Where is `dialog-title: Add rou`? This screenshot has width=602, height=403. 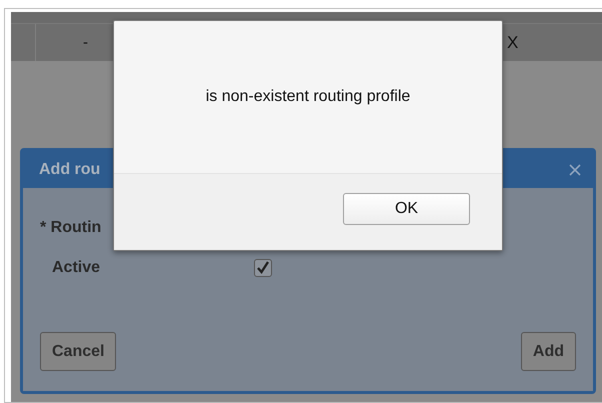
dialog-title: Add rou is located at coordinates (69, 169).